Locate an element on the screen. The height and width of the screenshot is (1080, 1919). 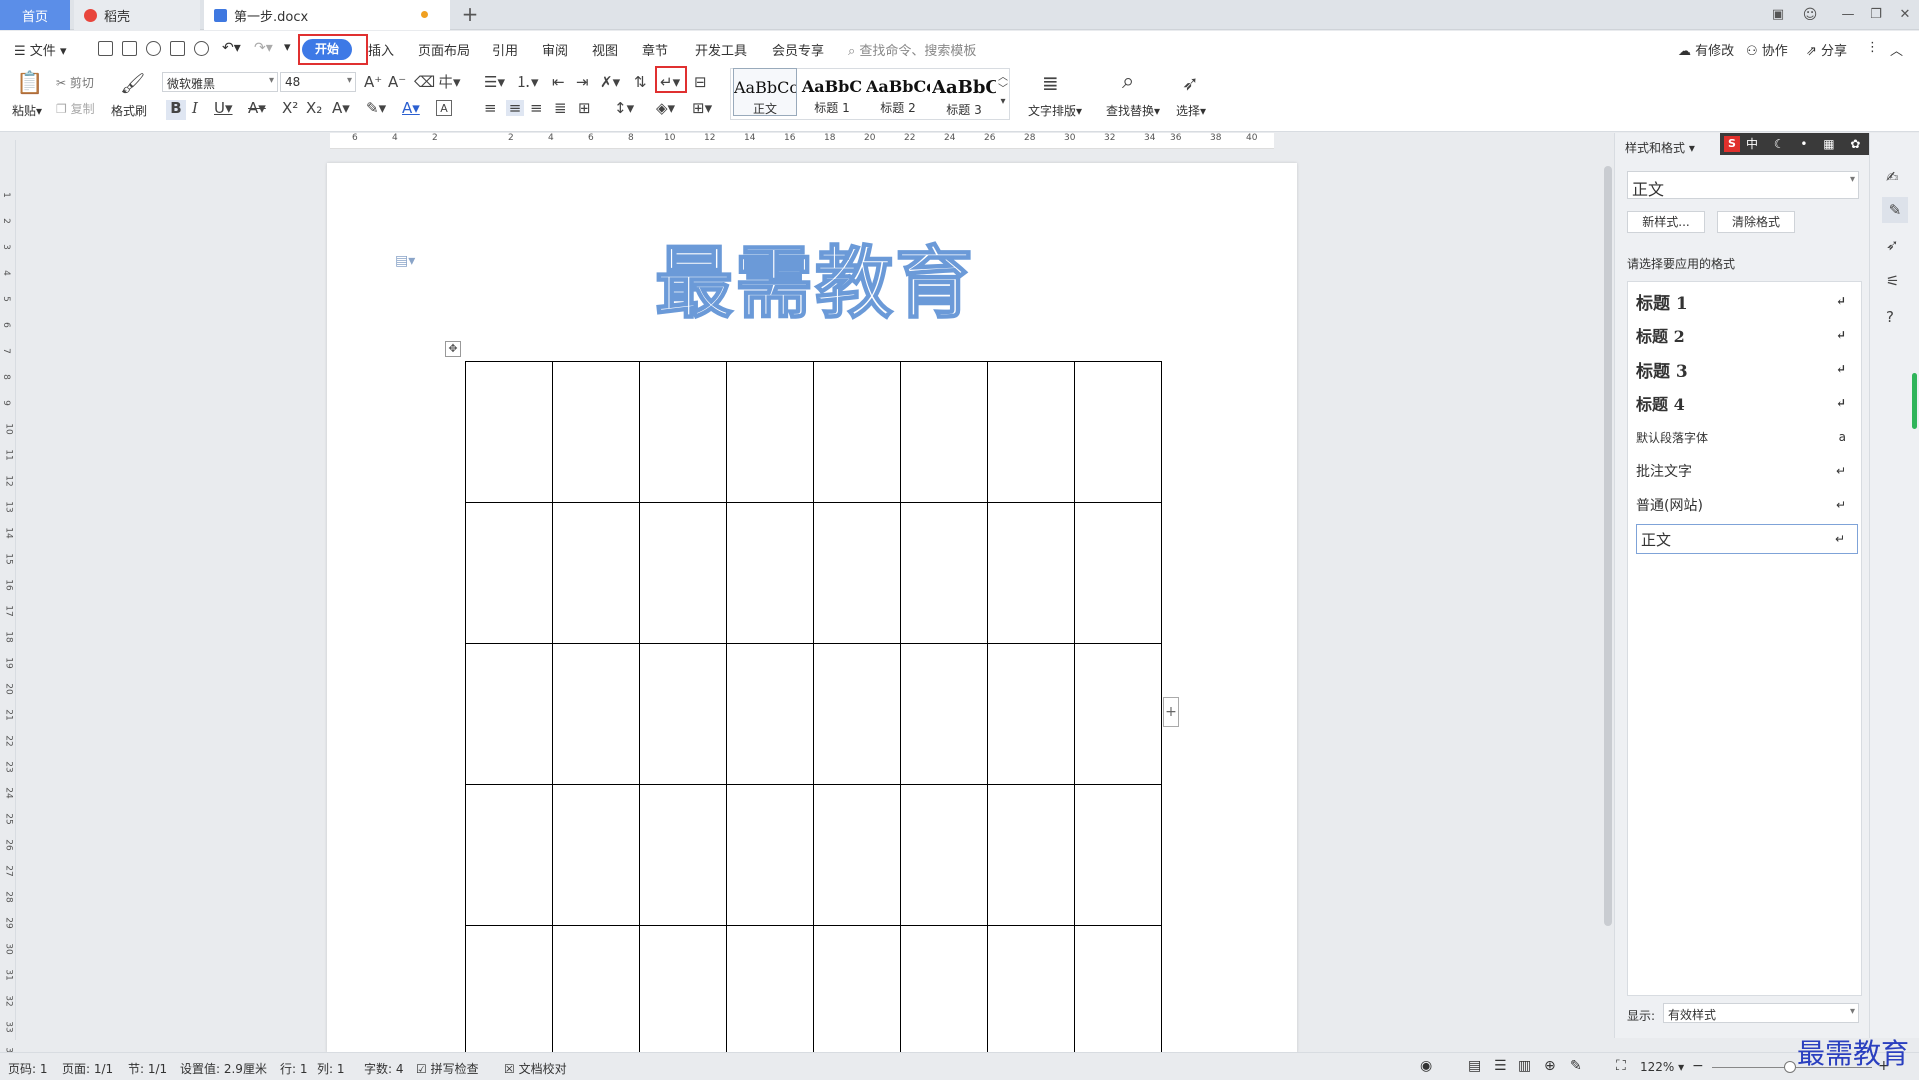
menu-review: 审阅 is located at coordinates (555, 49).